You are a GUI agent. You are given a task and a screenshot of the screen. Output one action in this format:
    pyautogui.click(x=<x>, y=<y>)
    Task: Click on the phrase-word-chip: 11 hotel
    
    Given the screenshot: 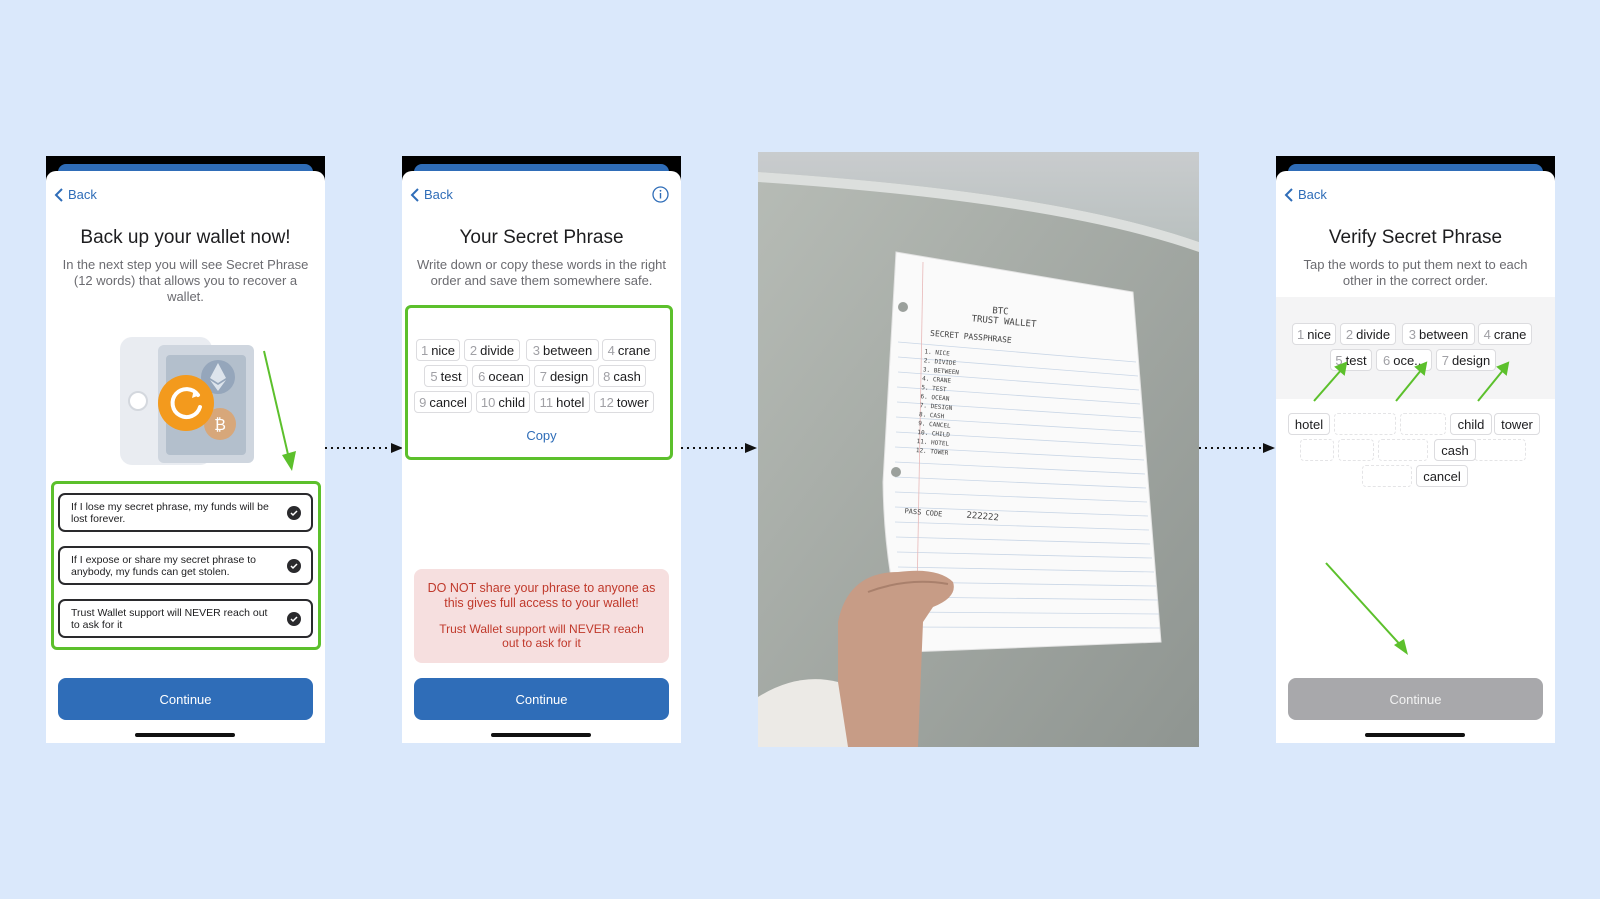 What is the action you would take?
    pyautogui.click(x=562, y=402)
    